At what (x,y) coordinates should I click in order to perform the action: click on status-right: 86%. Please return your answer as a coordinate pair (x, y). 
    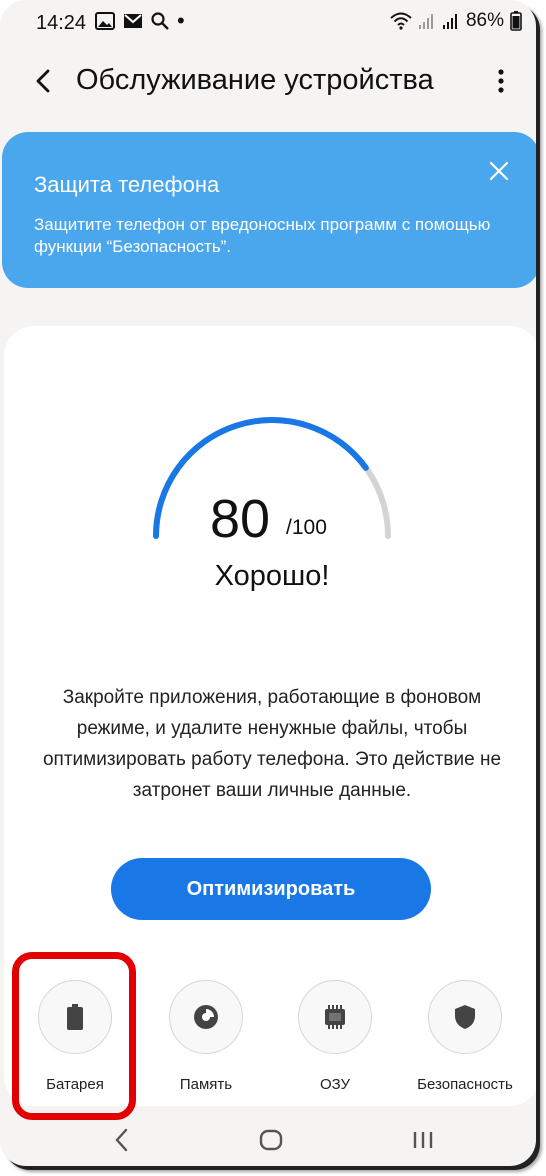
    Looking at the image, I should click on (456, 21).